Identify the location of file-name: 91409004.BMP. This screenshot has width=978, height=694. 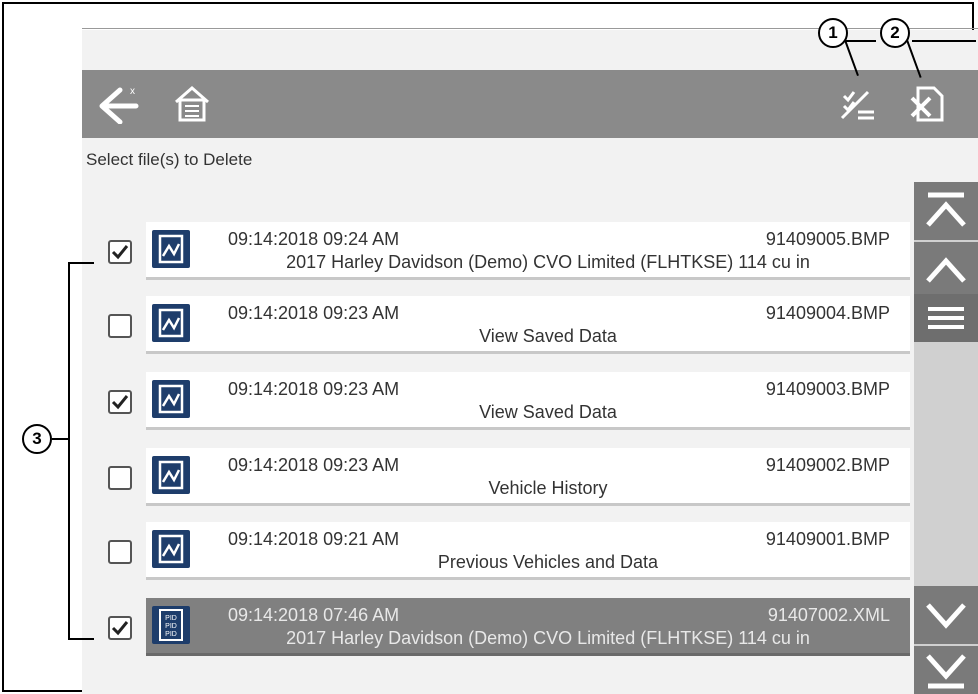
(827, 313).